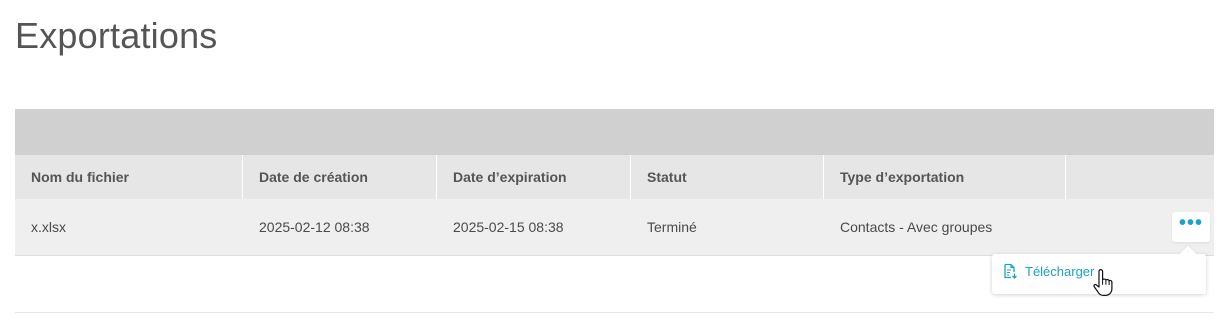 The image size is (1227, 331). What do you see at coordinates (1140, 227) in the screenshot?
I see `cell-actions: •••` at bounding box center [1140, 227].